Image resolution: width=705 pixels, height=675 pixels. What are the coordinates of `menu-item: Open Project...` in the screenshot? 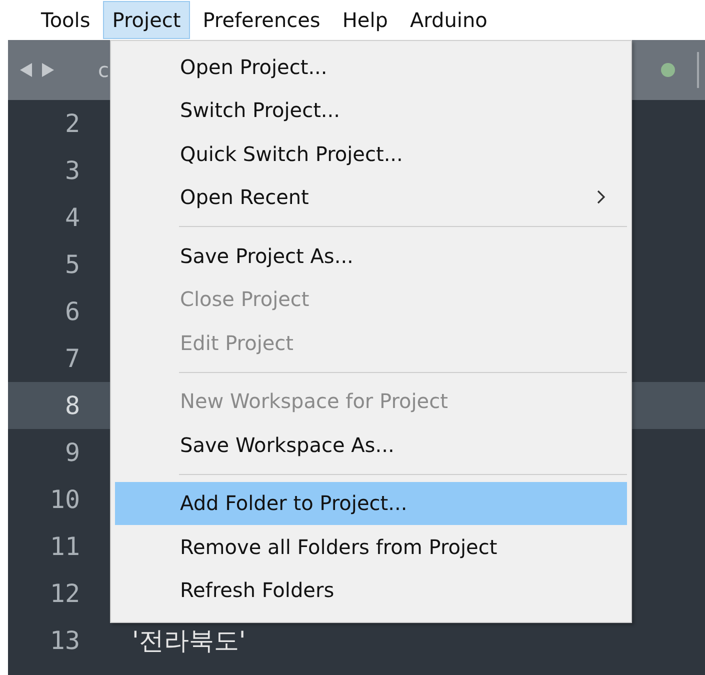 It's located at (371, 66).